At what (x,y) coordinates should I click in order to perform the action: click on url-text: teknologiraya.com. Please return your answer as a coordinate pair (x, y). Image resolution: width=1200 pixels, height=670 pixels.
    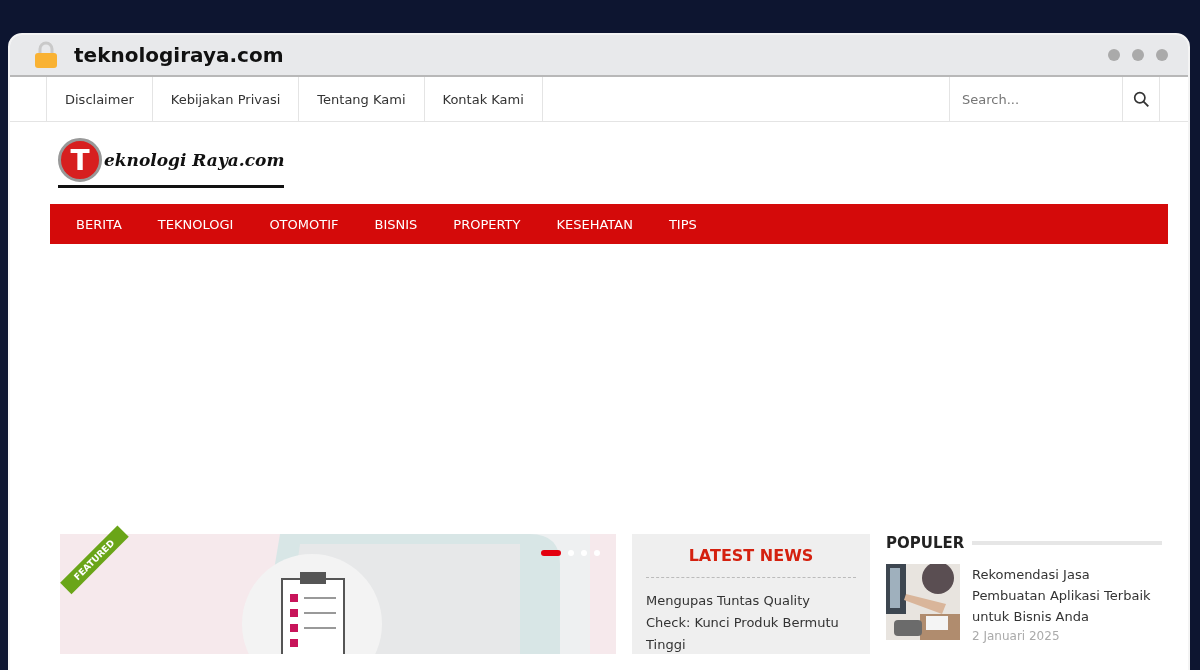
    Looking at the image, I should click on (179, 55).